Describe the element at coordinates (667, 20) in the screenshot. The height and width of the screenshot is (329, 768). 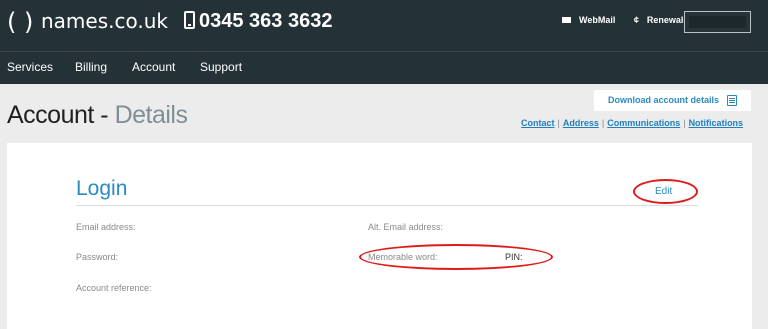
I see `renewals-label: Renewals` at that location.